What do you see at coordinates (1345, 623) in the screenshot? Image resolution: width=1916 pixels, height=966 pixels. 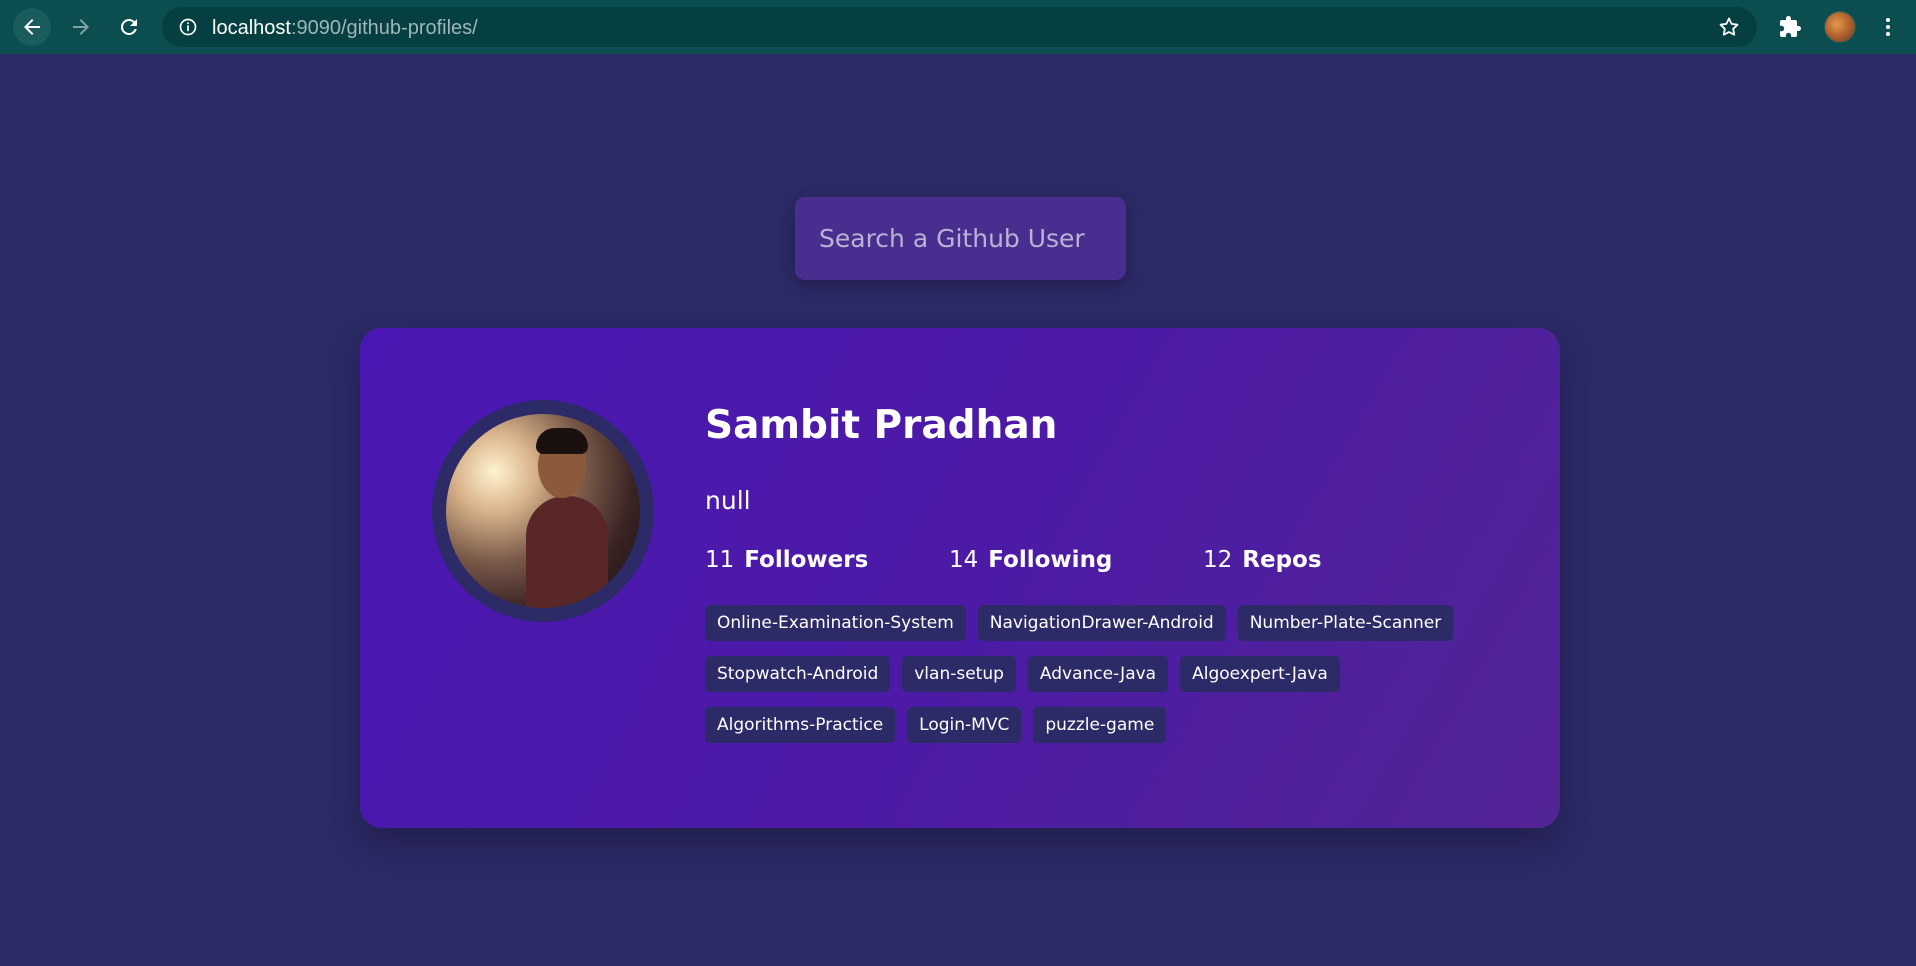 I see `repo-tag: Number-Plate-Scanner` at bounding box center [1345, 623].